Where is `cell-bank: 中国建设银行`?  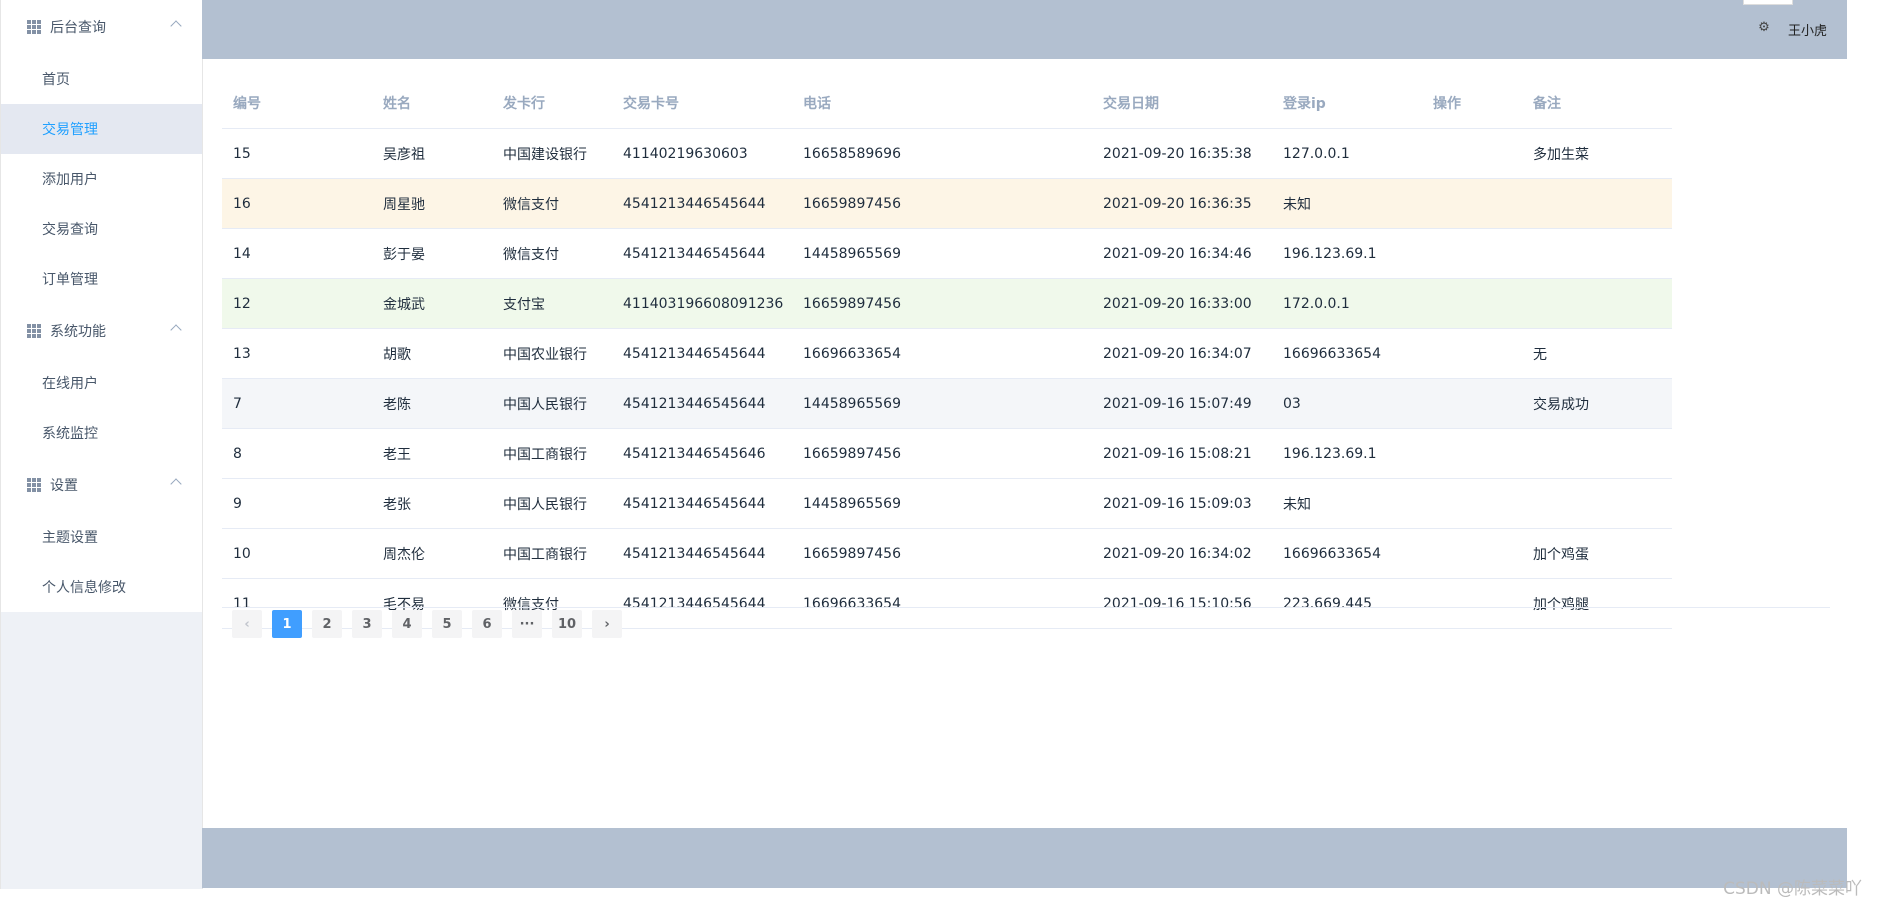 cell-bank: 中国建设银行 is located at coordinates (552, 153).